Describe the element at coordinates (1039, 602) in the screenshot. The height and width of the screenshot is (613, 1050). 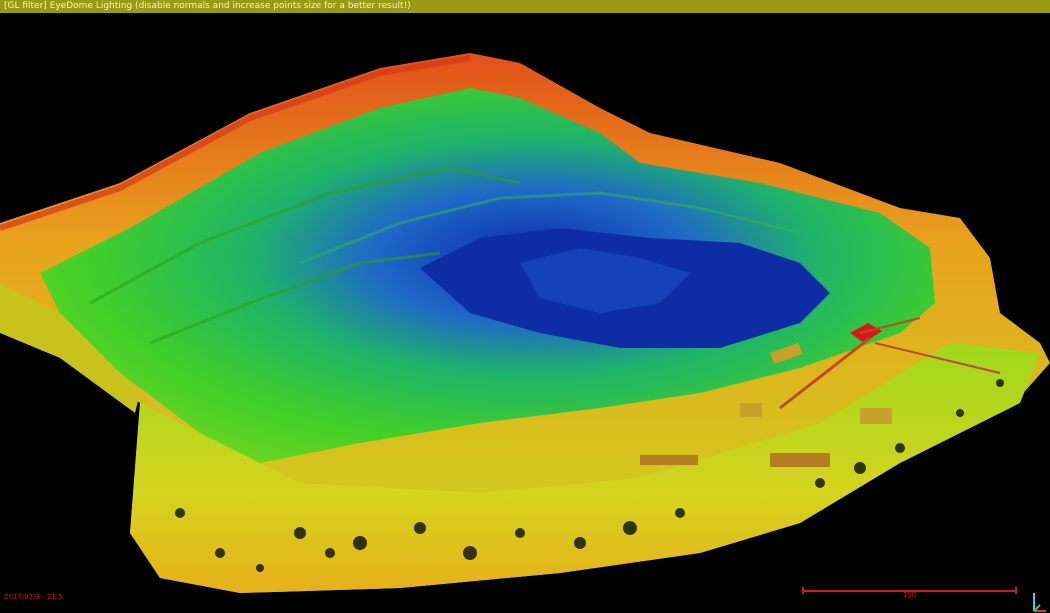
I see `axis-trihedron-icon` at that location.